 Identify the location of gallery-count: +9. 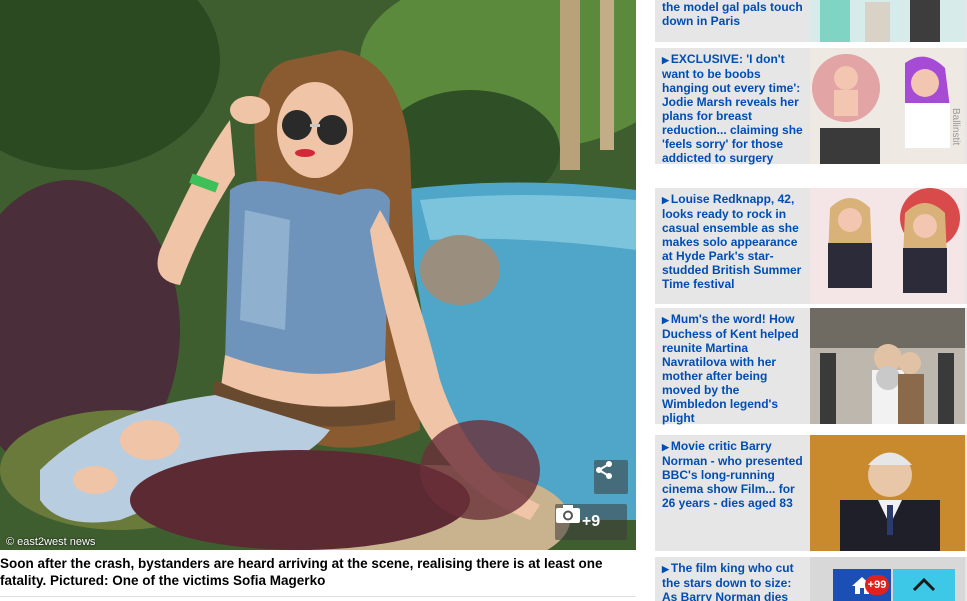
(591, 521).